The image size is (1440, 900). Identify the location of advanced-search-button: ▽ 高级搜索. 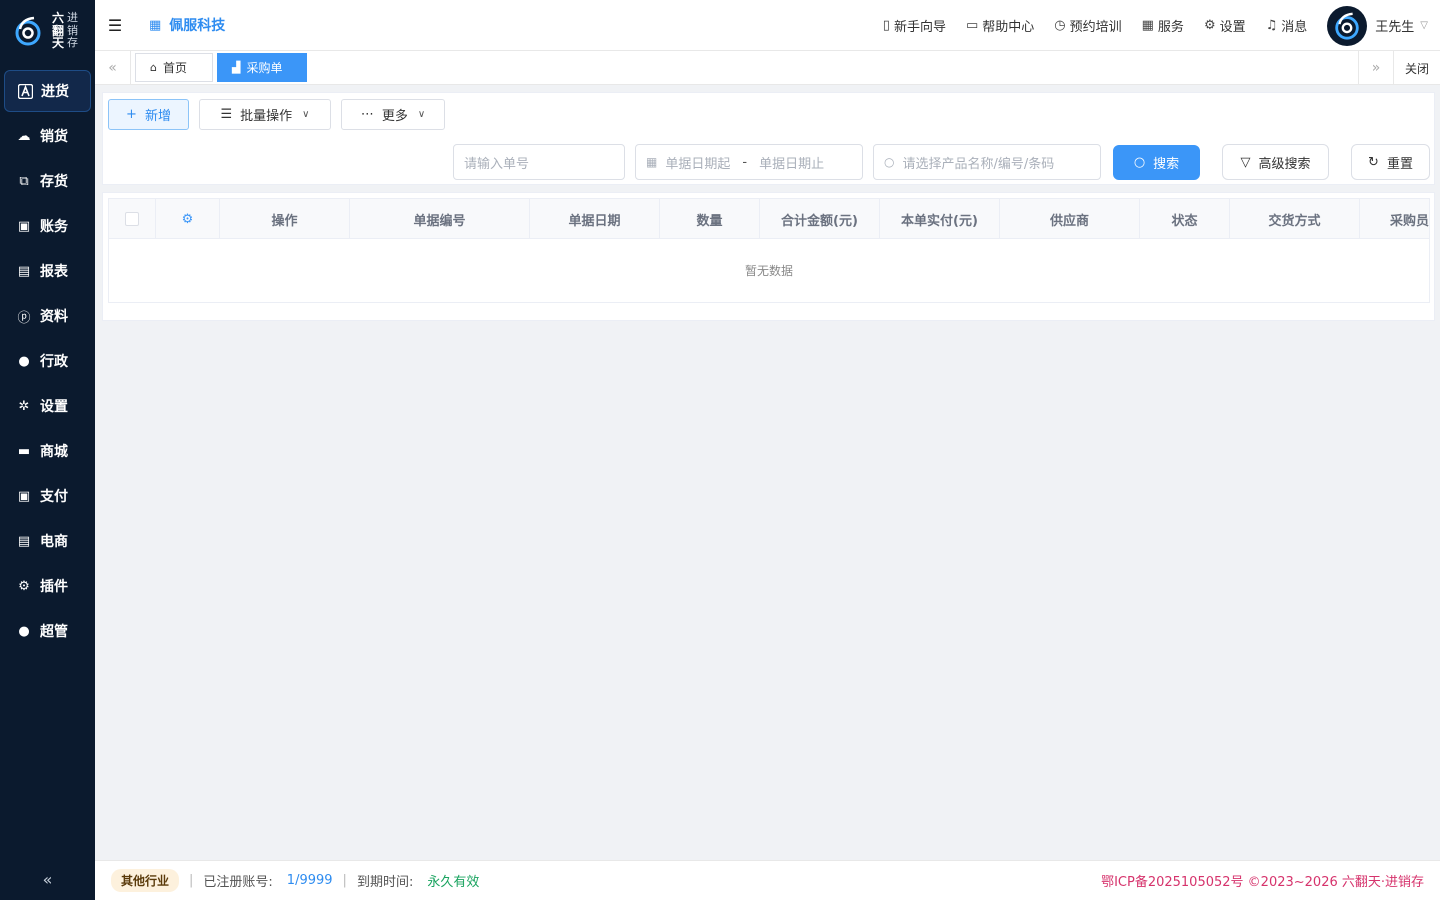
(1275, 162).